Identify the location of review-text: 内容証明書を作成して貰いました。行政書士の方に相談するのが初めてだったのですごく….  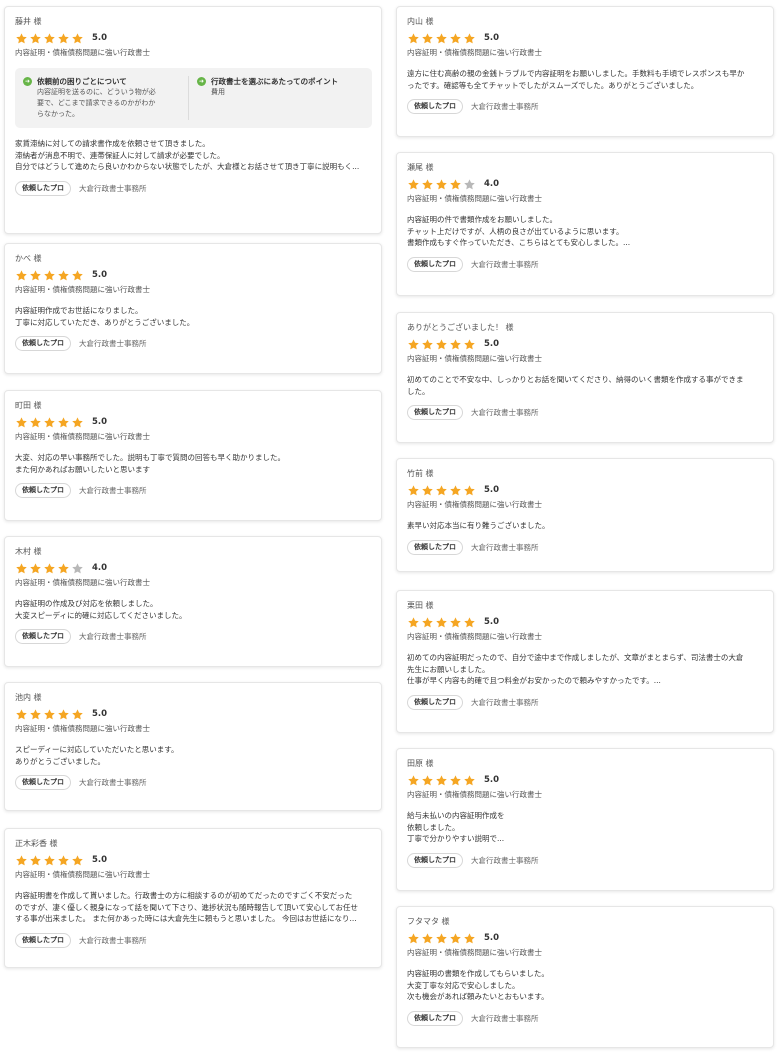
(187, 907).